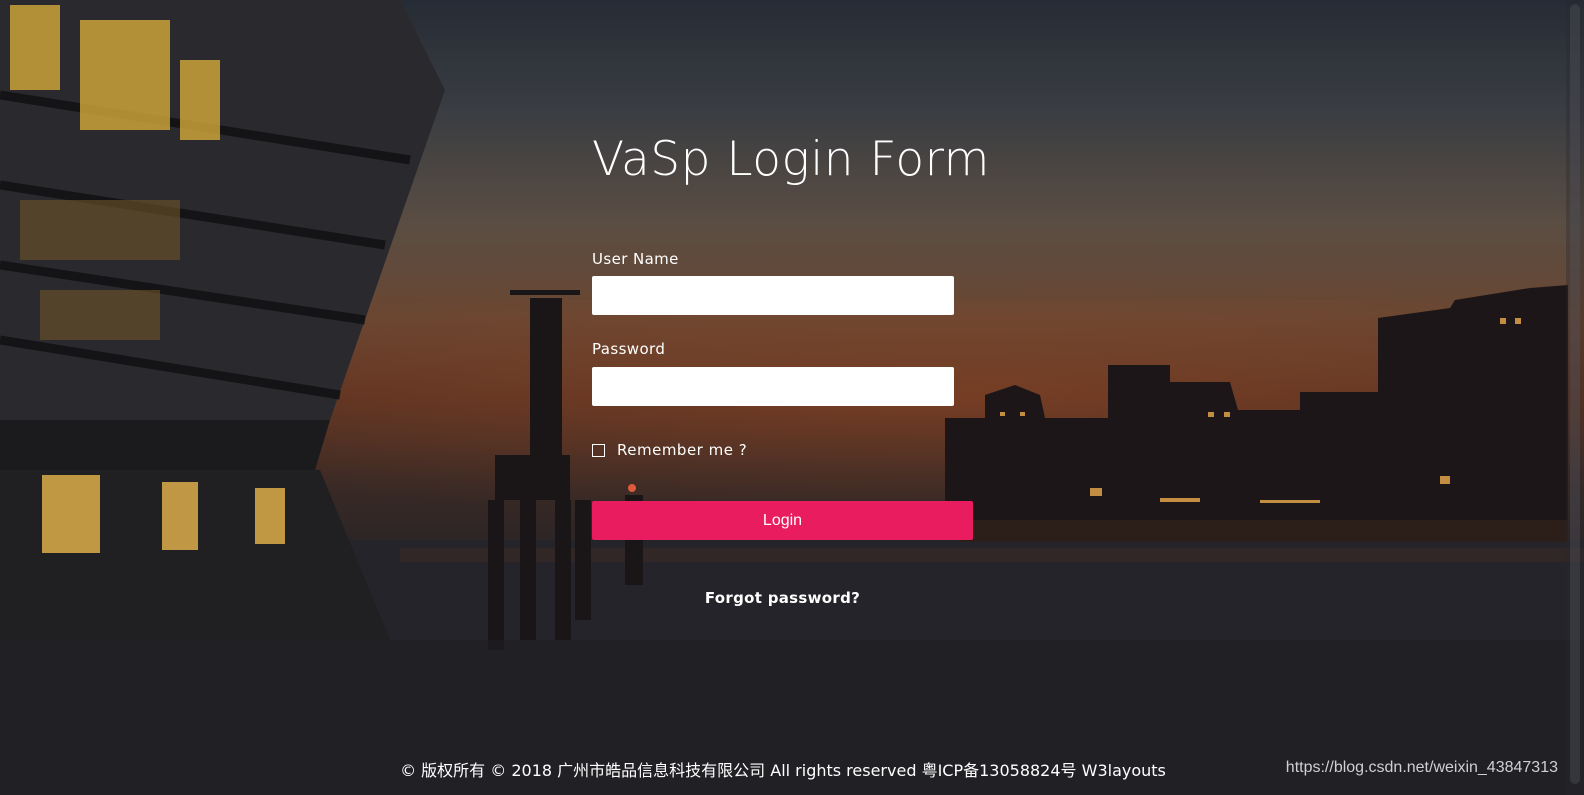  Describe the element at coordinates (682, 450) in the screenshot. I see `remember-label: Remember me ?` at that location.